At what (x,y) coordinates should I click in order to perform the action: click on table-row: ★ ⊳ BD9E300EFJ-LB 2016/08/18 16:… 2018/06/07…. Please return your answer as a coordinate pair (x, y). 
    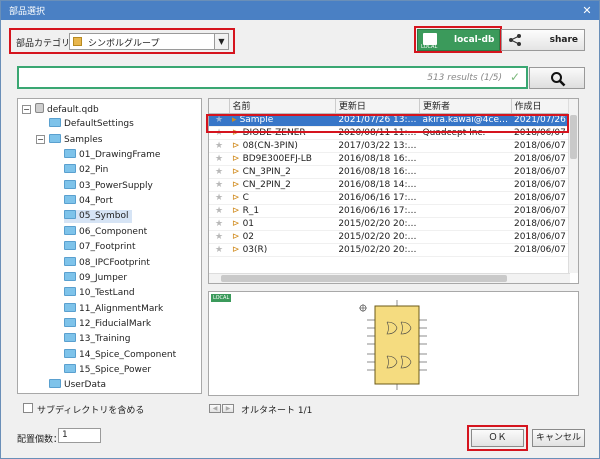
    Looking at the image, I should click on (393, 159).